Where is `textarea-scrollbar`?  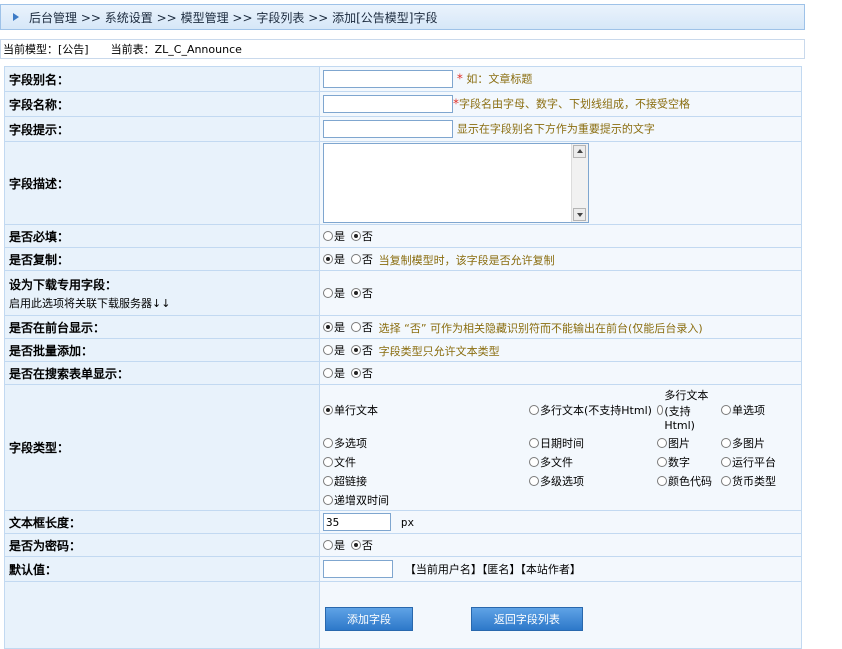 textarea-scrollbar is located at coordinates (579, 183).